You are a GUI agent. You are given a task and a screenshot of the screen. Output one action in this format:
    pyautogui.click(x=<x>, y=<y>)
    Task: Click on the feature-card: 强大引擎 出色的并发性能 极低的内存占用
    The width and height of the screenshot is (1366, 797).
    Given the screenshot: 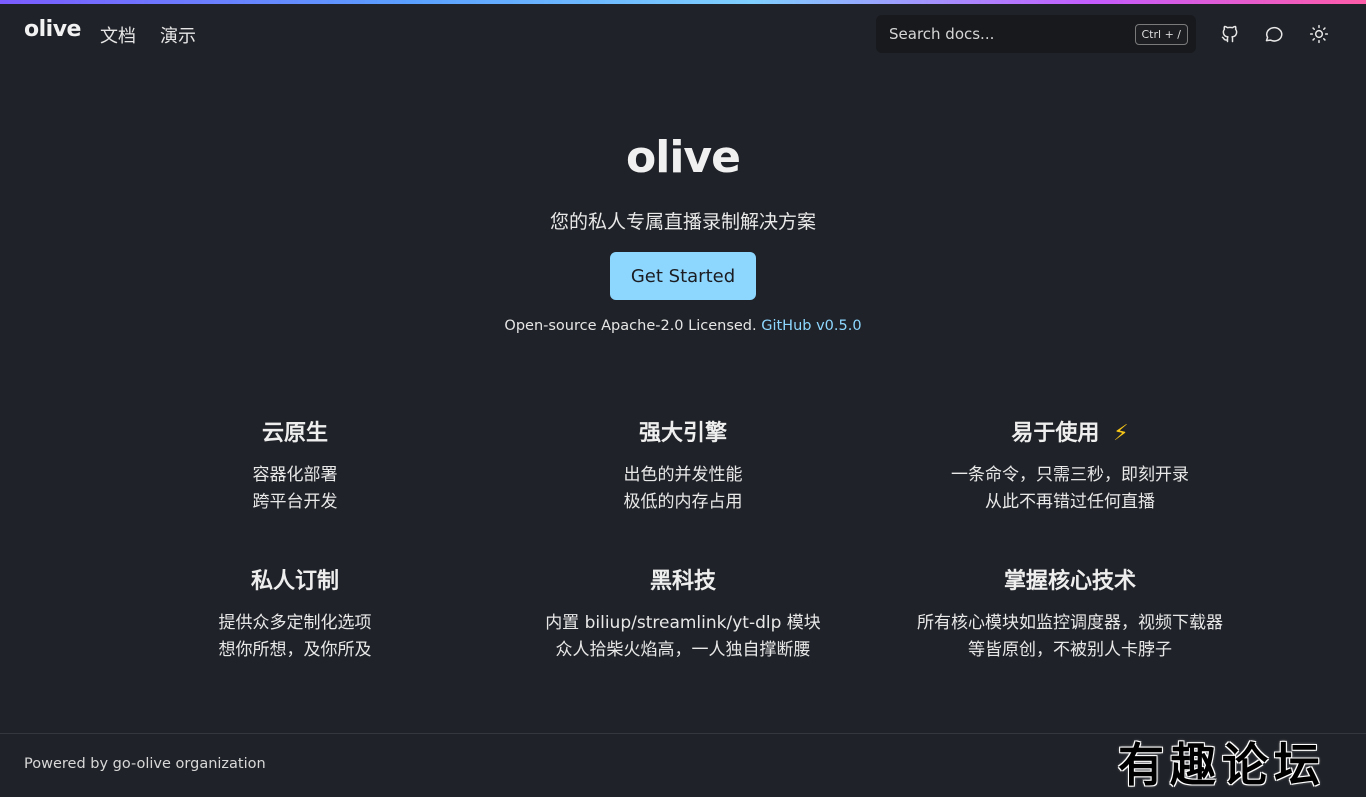 What is the action you would take?
    pyautogui.click(x=683, y=467)
    